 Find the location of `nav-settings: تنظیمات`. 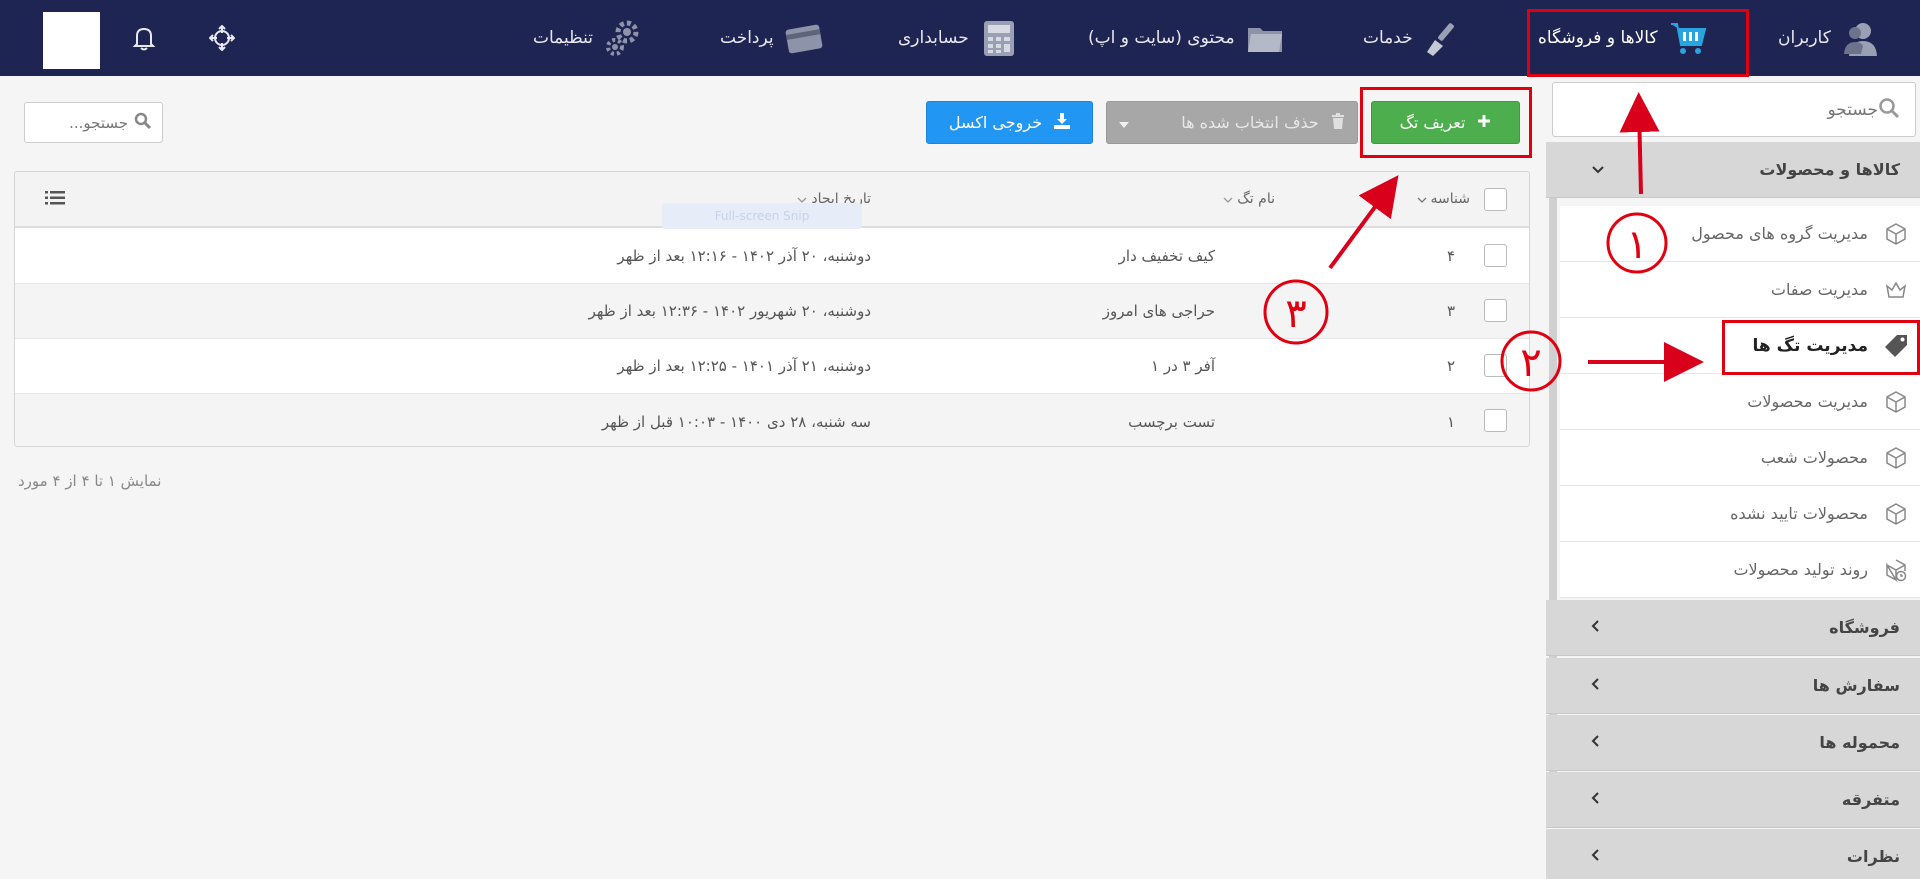

nav-settings: تنظیمات is located at coordinates (588, 38).